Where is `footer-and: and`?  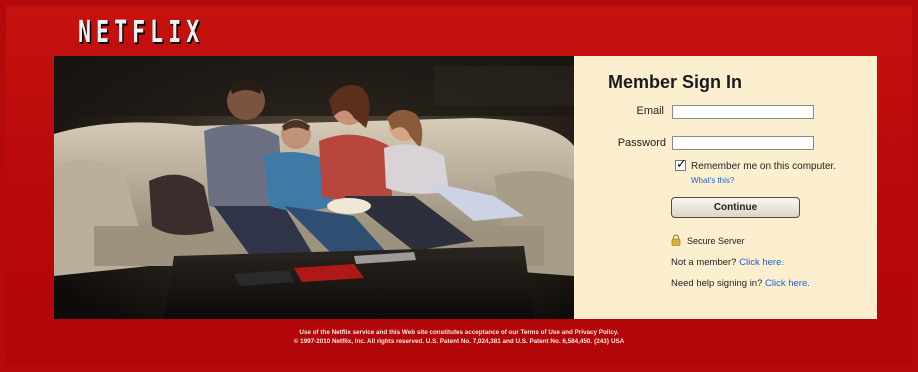
footer-and: and is located at coordinates (567, 332).